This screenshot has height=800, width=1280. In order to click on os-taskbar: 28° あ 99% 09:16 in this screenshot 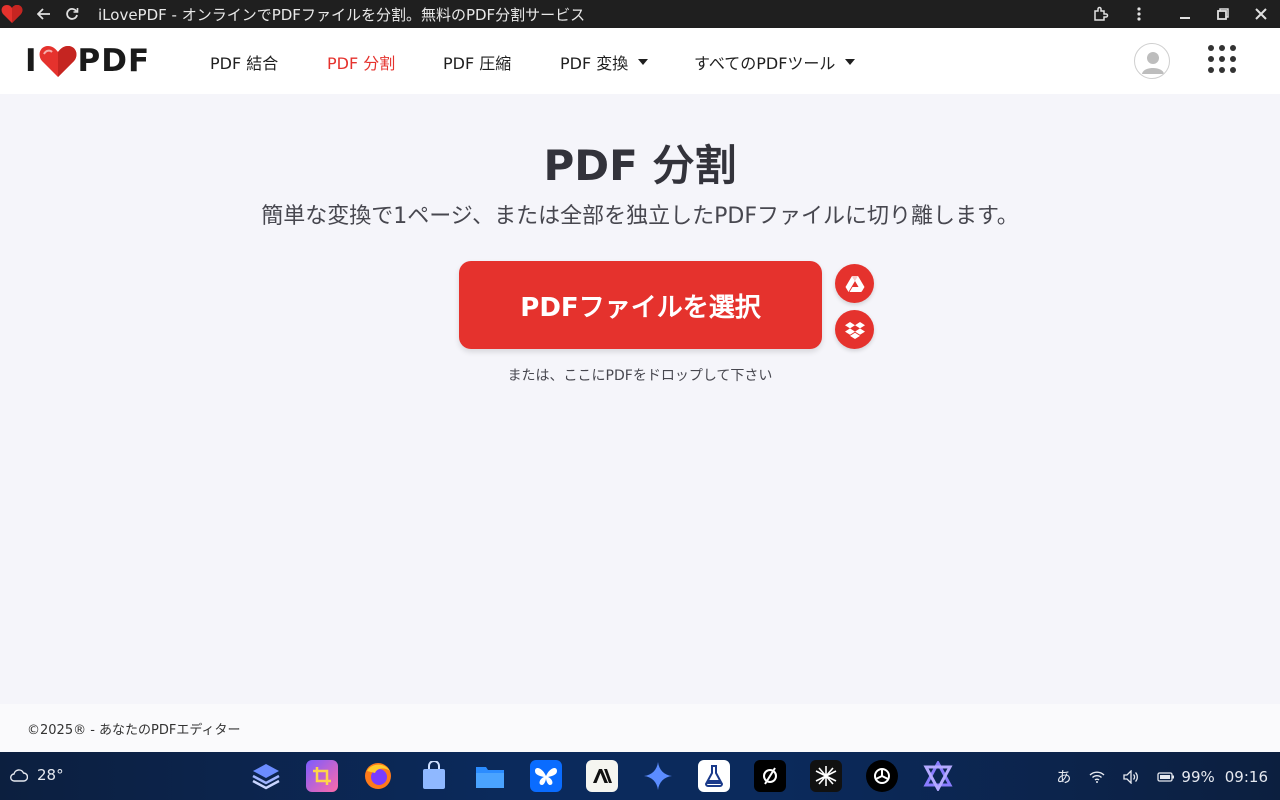, I will do `click(640, 776)`.